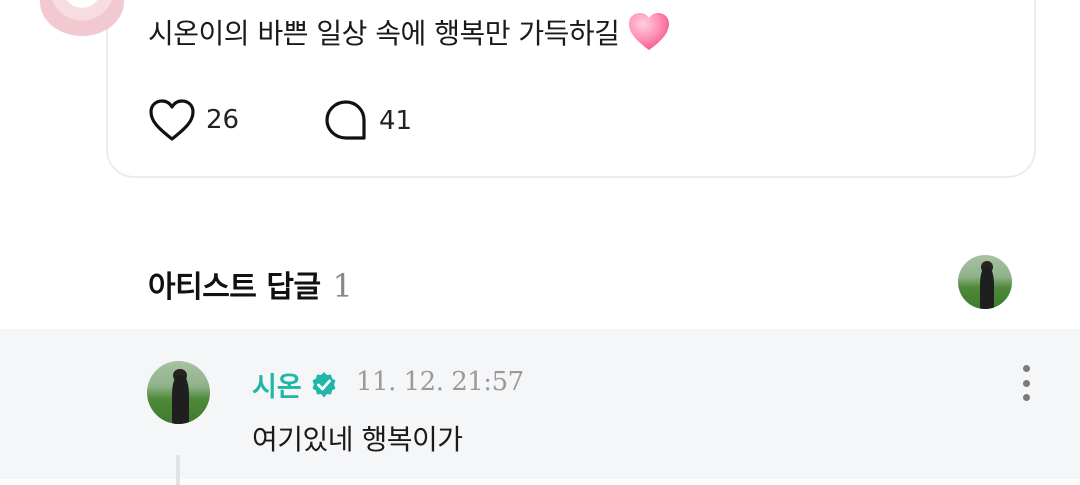 The image size is (1080, 485). What do you see at coordinates (342, 286) in the screenshot?
I see `artist-replies-count: 1` at bounding box center [342, 286].